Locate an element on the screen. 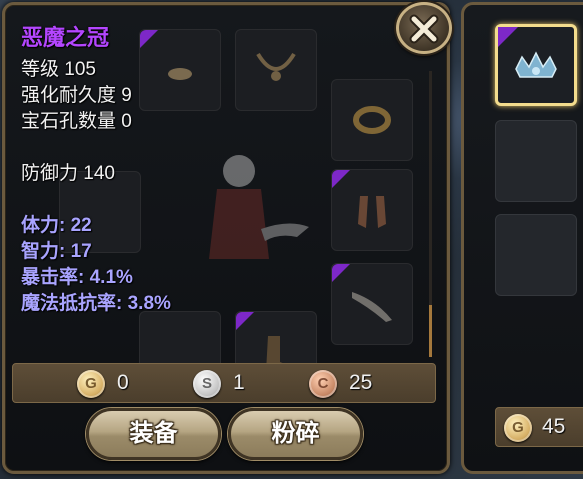  equip-slot-weapon is located at coordinates (372, 304).